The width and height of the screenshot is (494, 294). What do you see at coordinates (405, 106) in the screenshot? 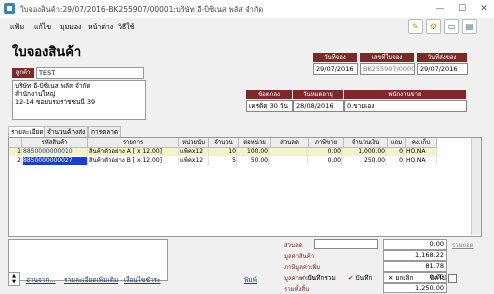
I see `sales-dropdown: 0.ขายเอง` at bounding box center [405, 106].